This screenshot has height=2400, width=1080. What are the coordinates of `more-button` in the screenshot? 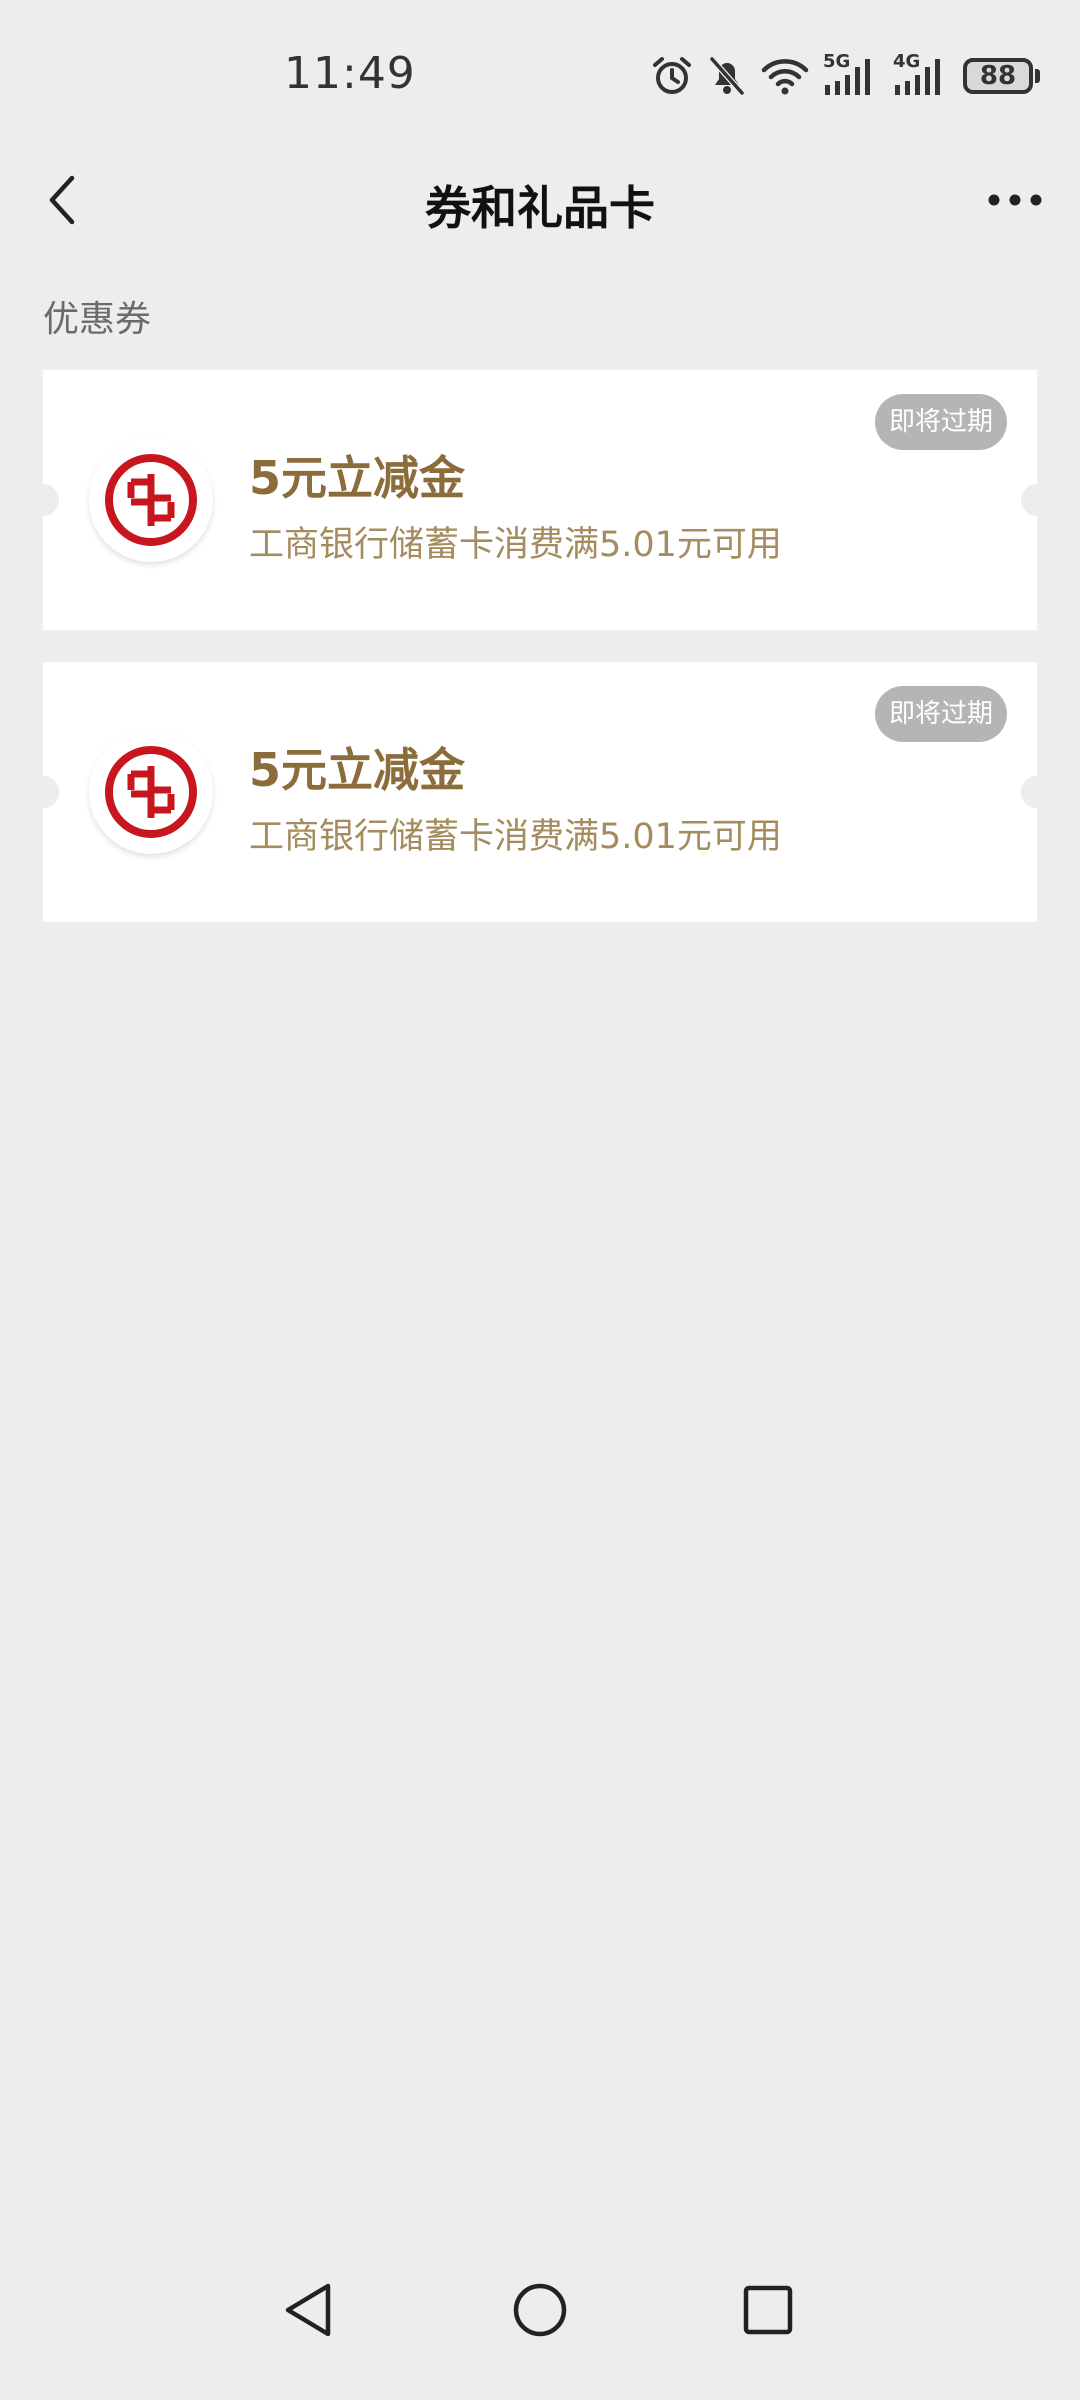 It's located at (1015, 200).